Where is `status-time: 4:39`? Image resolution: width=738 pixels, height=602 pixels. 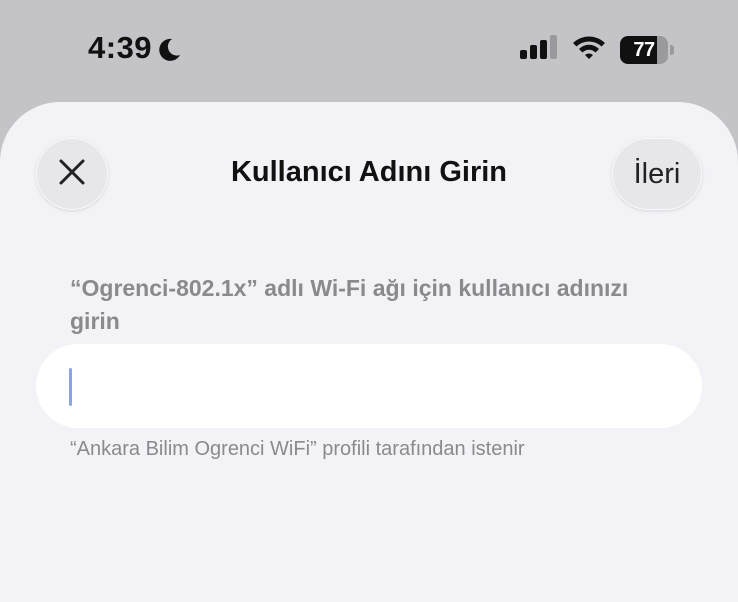 status-time: 4:39 is located at coordinates (135, 48).